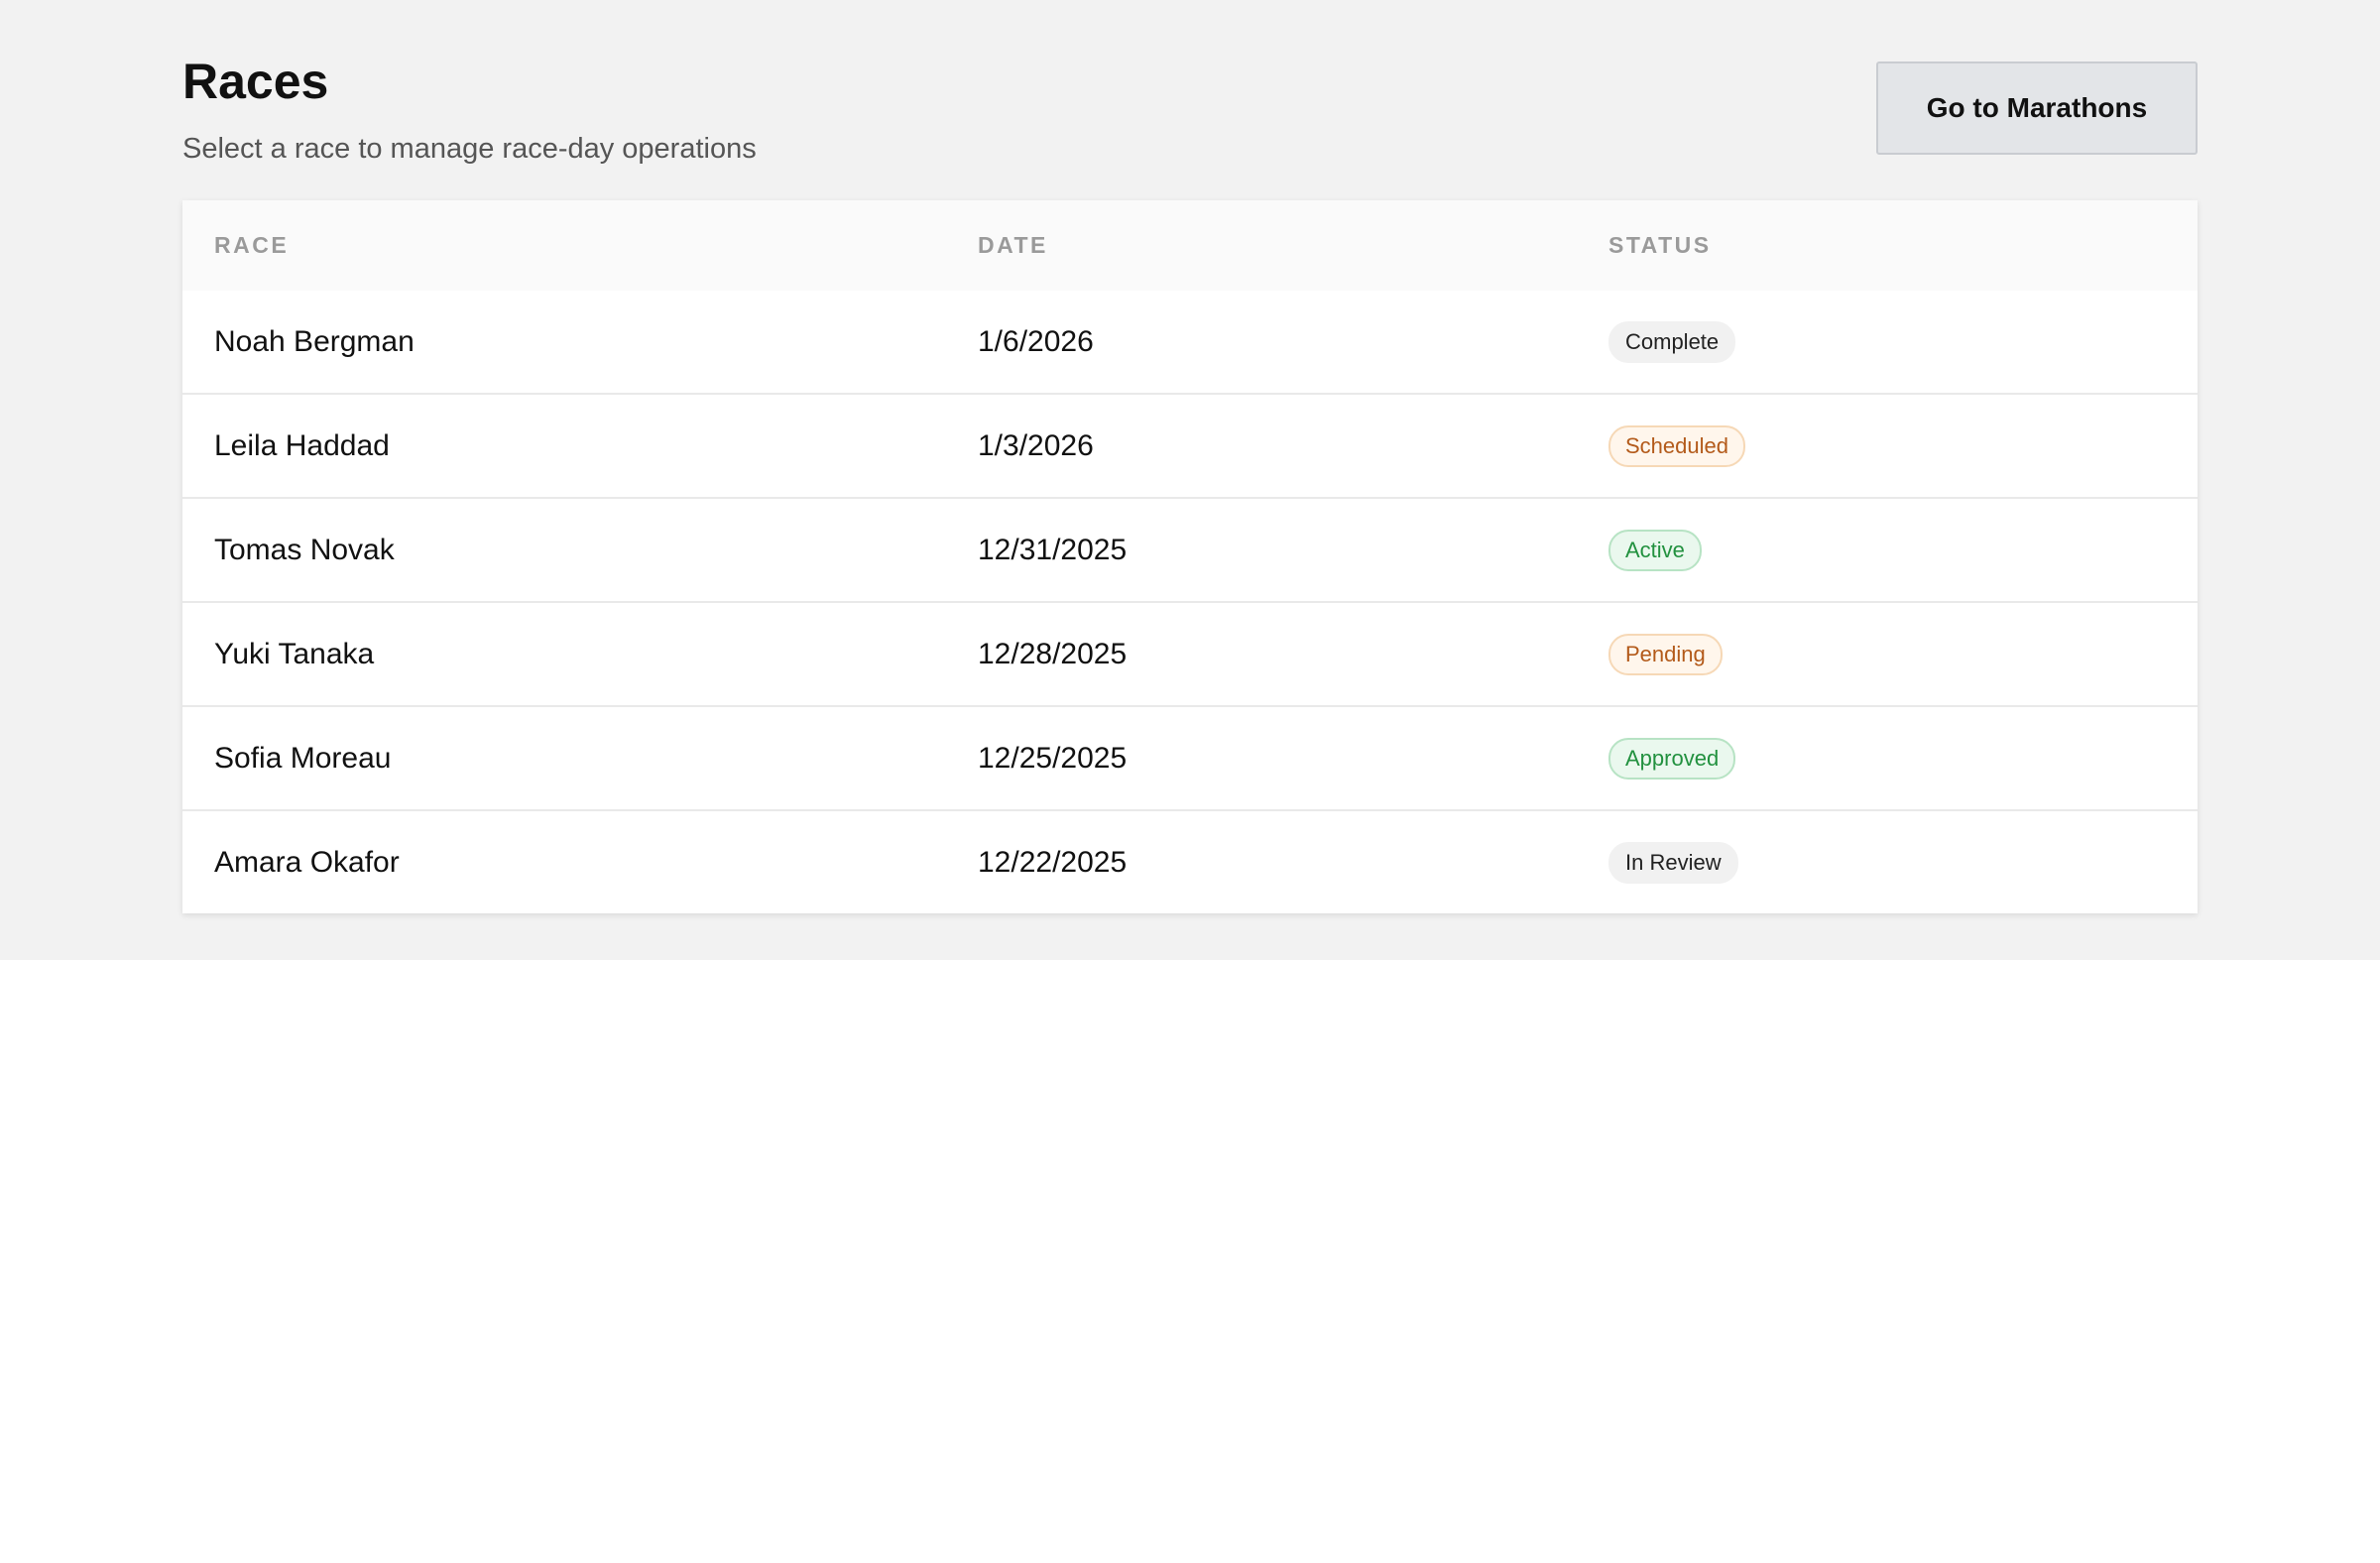  I want to click on table-row: Yuki Tanaka 12/28/2025 Pending, so click(1190, 654).